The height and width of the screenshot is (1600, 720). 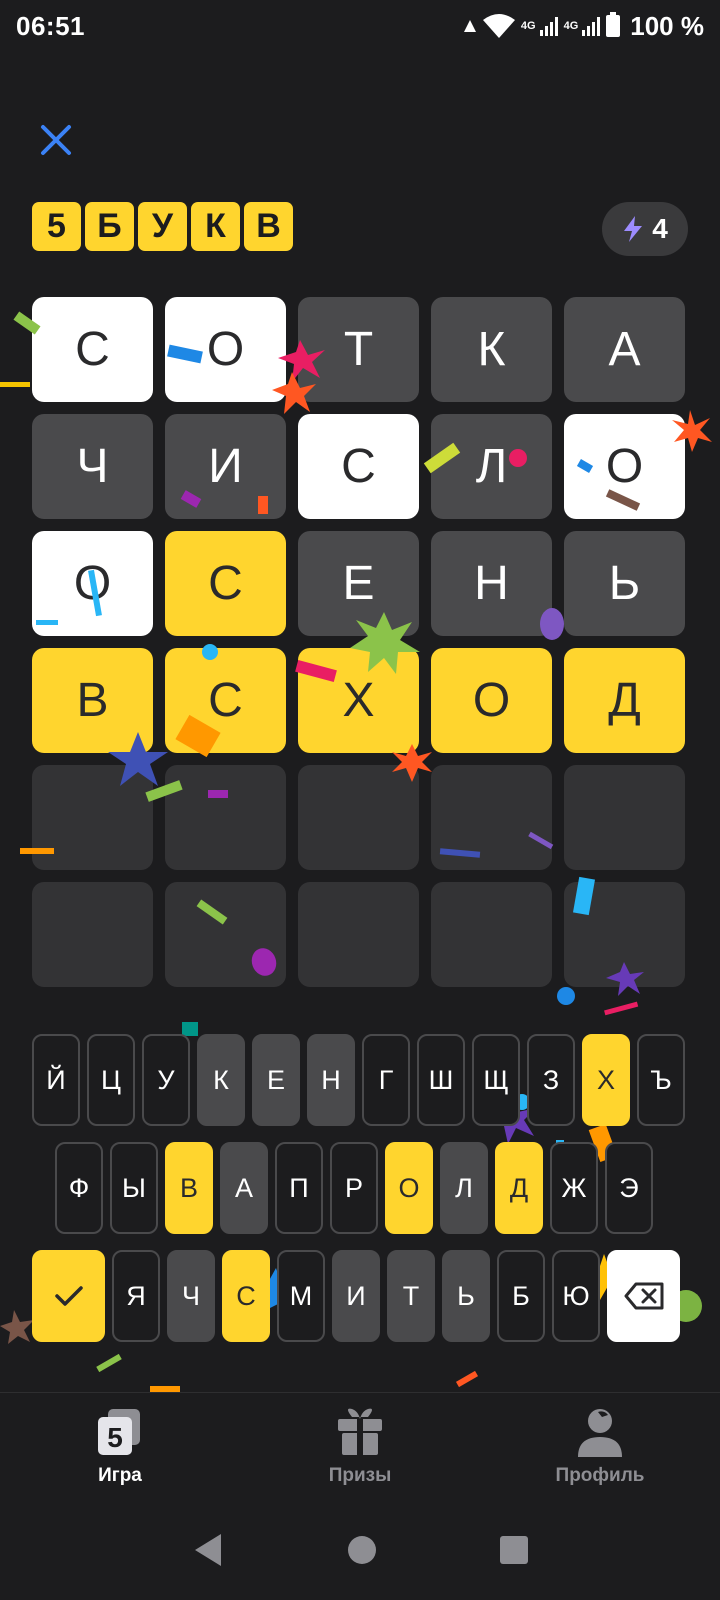 I want to click on key-button: Ы, so click(x=134, y=1188).